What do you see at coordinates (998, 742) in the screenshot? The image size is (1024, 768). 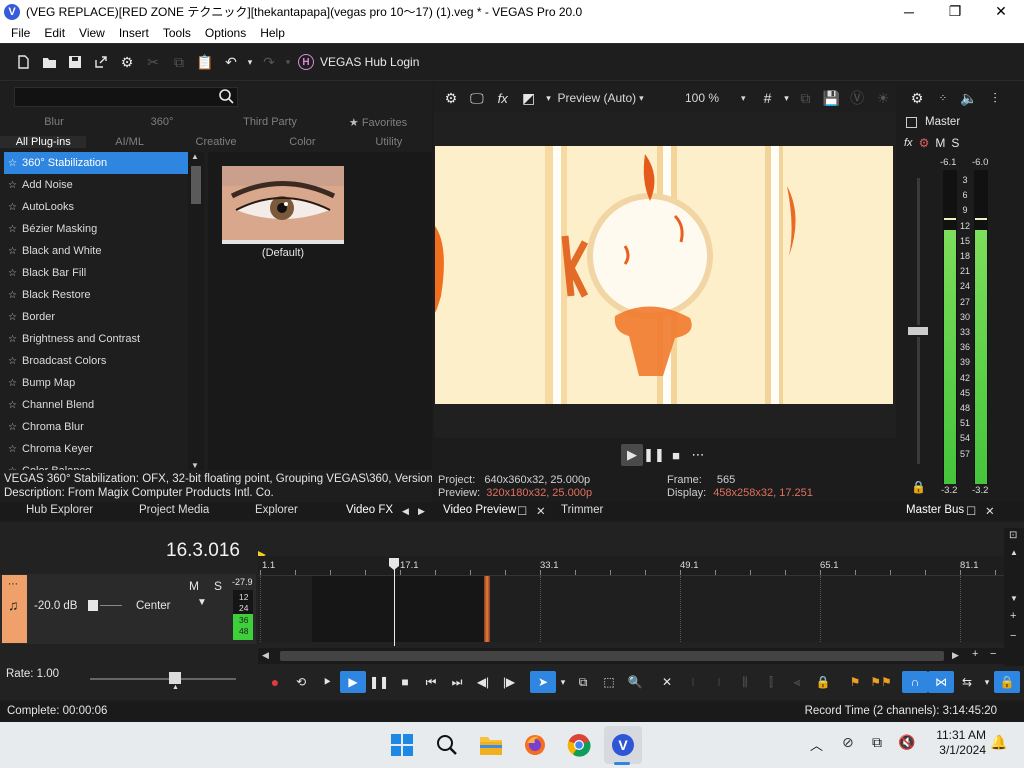 I see `notification-bell-icon: 🔔` at bounding box center [998, 742].